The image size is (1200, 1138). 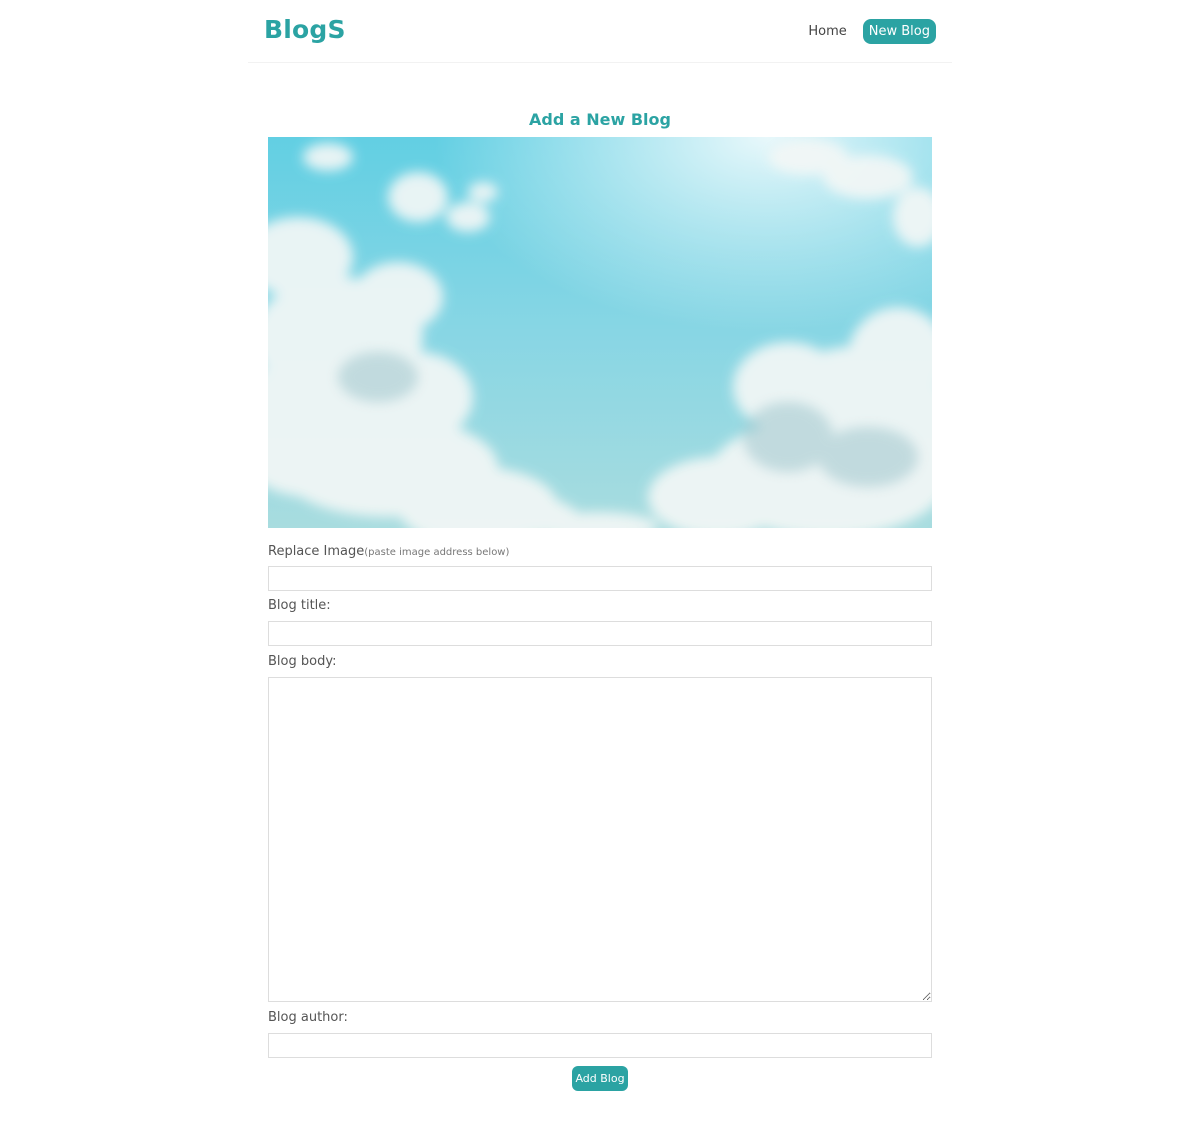 I want to click on brand-logo: BlogS, so click(x=305, y=29).